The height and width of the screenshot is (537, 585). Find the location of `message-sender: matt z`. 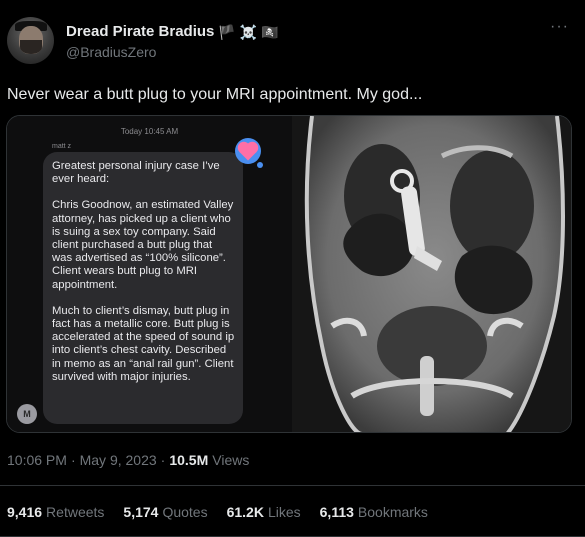

message-sender: matt z is located at coordinates (62, 146).